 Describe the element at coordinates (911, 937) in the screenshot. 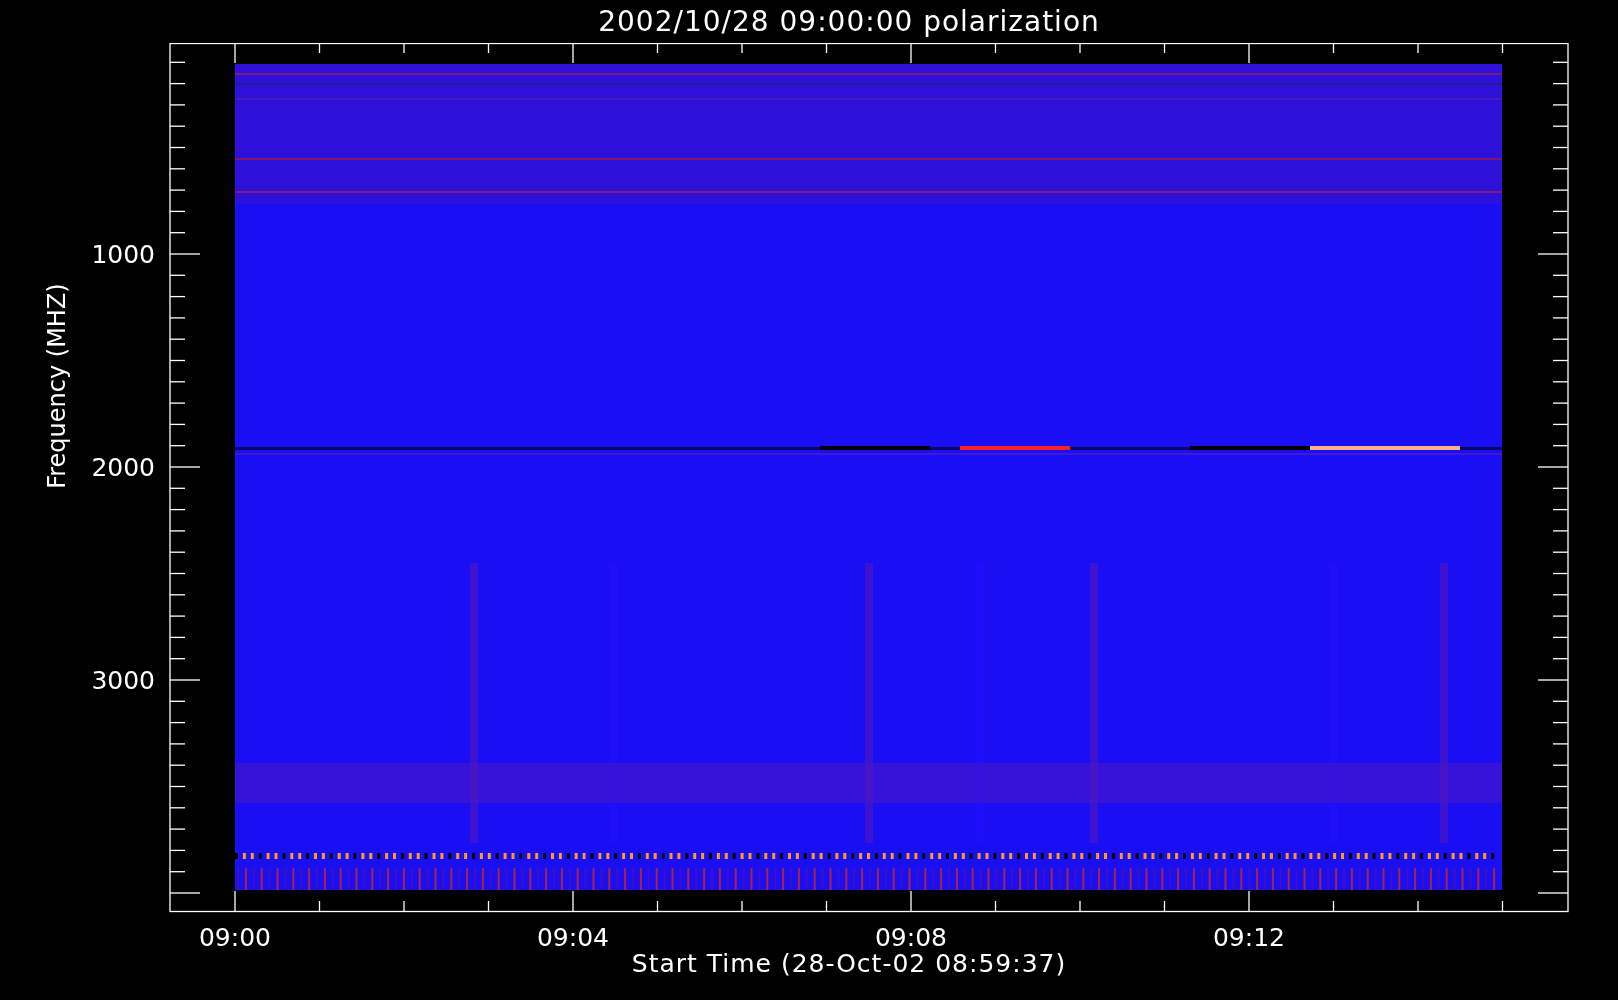

I see `x-tick-label: 09:08` at that location.